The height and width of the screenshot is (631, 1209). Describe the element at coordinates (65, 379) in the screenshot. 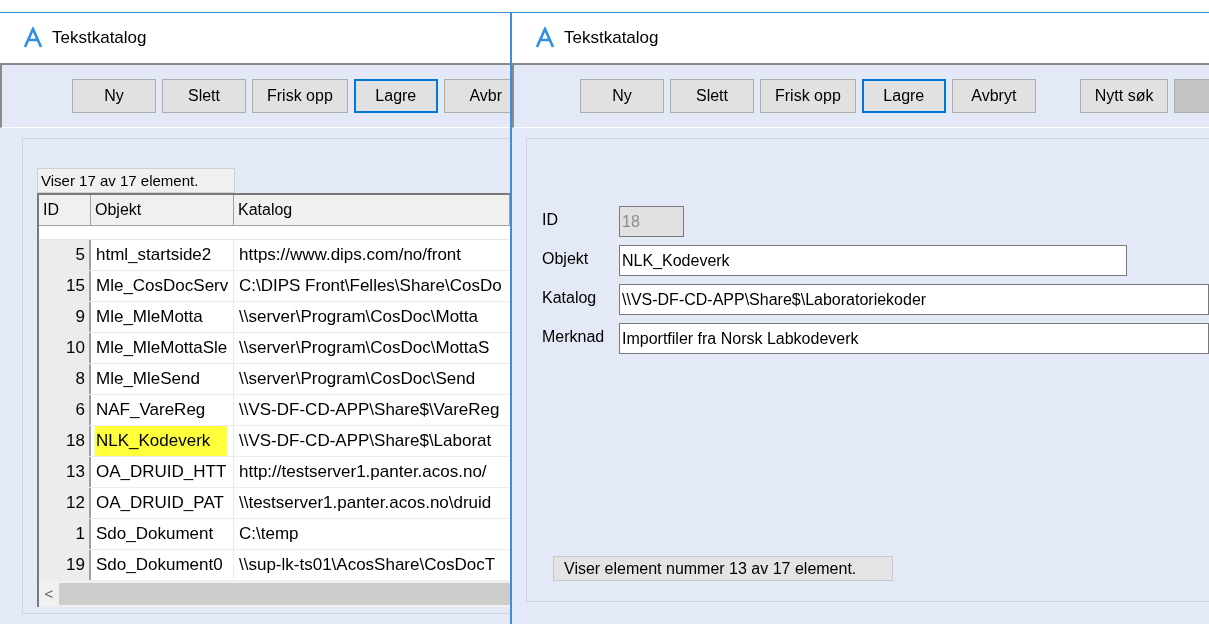

I see `row-id-cell: 8` at that location.